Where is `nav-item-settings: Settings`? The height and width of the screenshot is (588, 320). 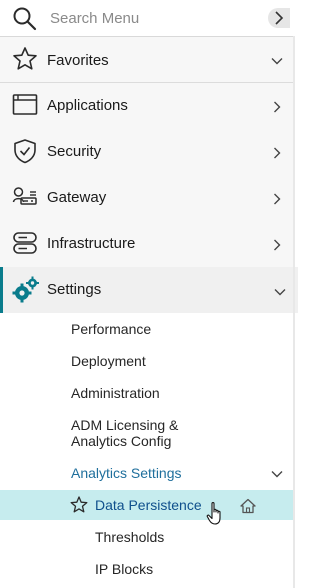
nav-item-settings: Settings is located at coordinates (149, 290).